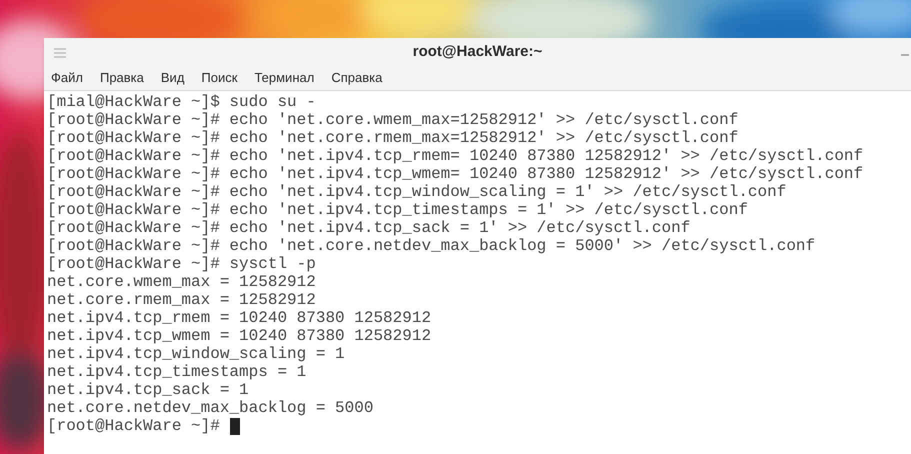 This screenshot has height=454, width=911. I want to click on terminal-line: net.ipv4.tcp_wmem = 10240 87380 12582912, so click(239, 336).